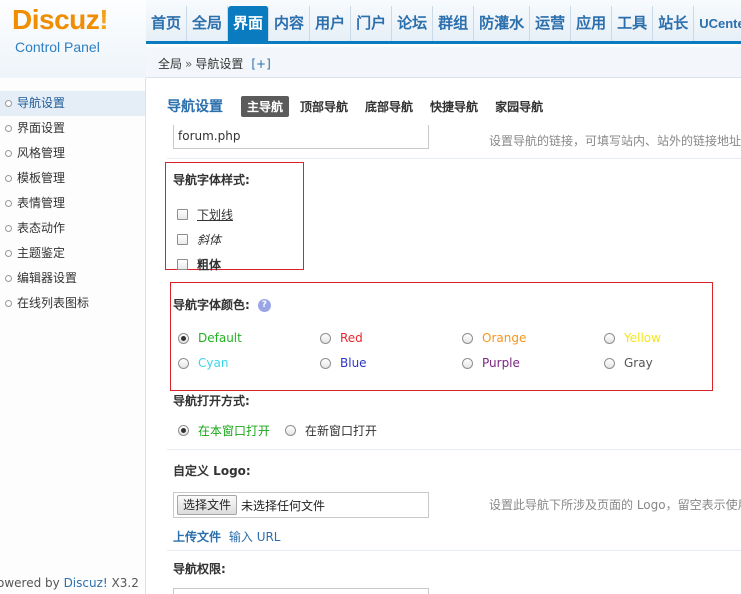 This screenshot has width=741, height=594. I want to click on nav-antispam: 防灌水, so click(502, 23).